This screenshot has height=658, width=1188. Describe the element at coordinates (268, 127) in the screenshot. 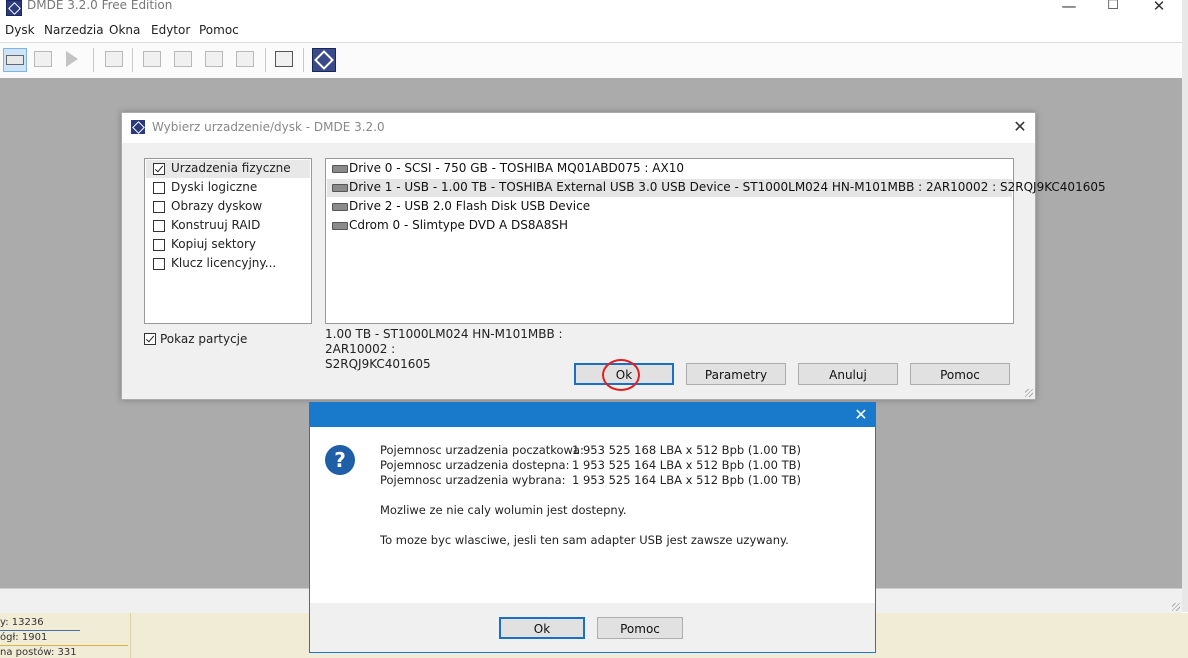

I see `dialog-title: Wybierz urzadzenie/dysk - DMDE 3.2.0` at that location.